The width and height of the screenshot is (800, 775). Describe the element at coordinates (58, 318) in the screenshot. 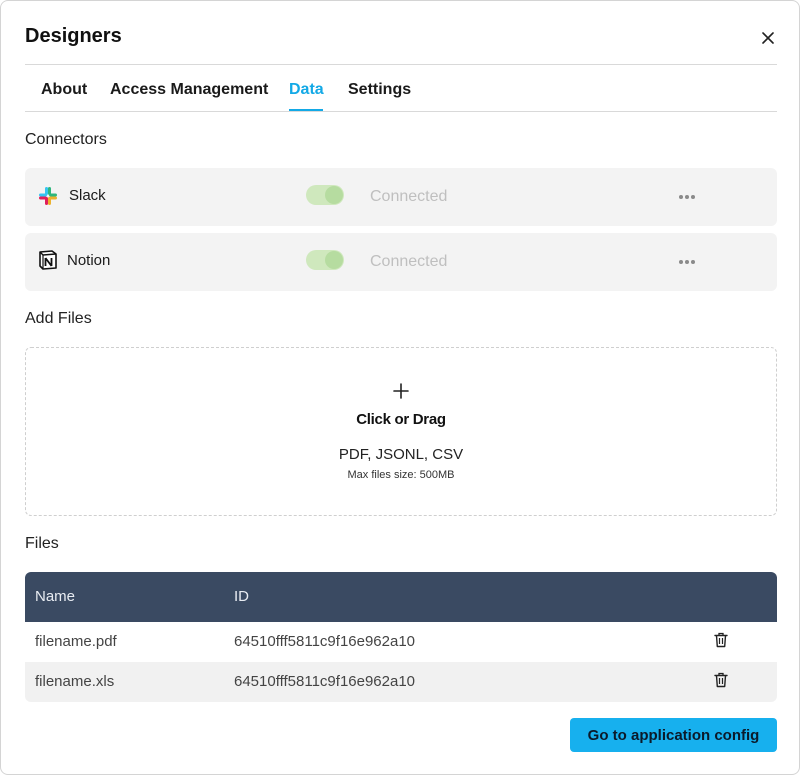

I see `add-files-heading: Add Files` at that location.